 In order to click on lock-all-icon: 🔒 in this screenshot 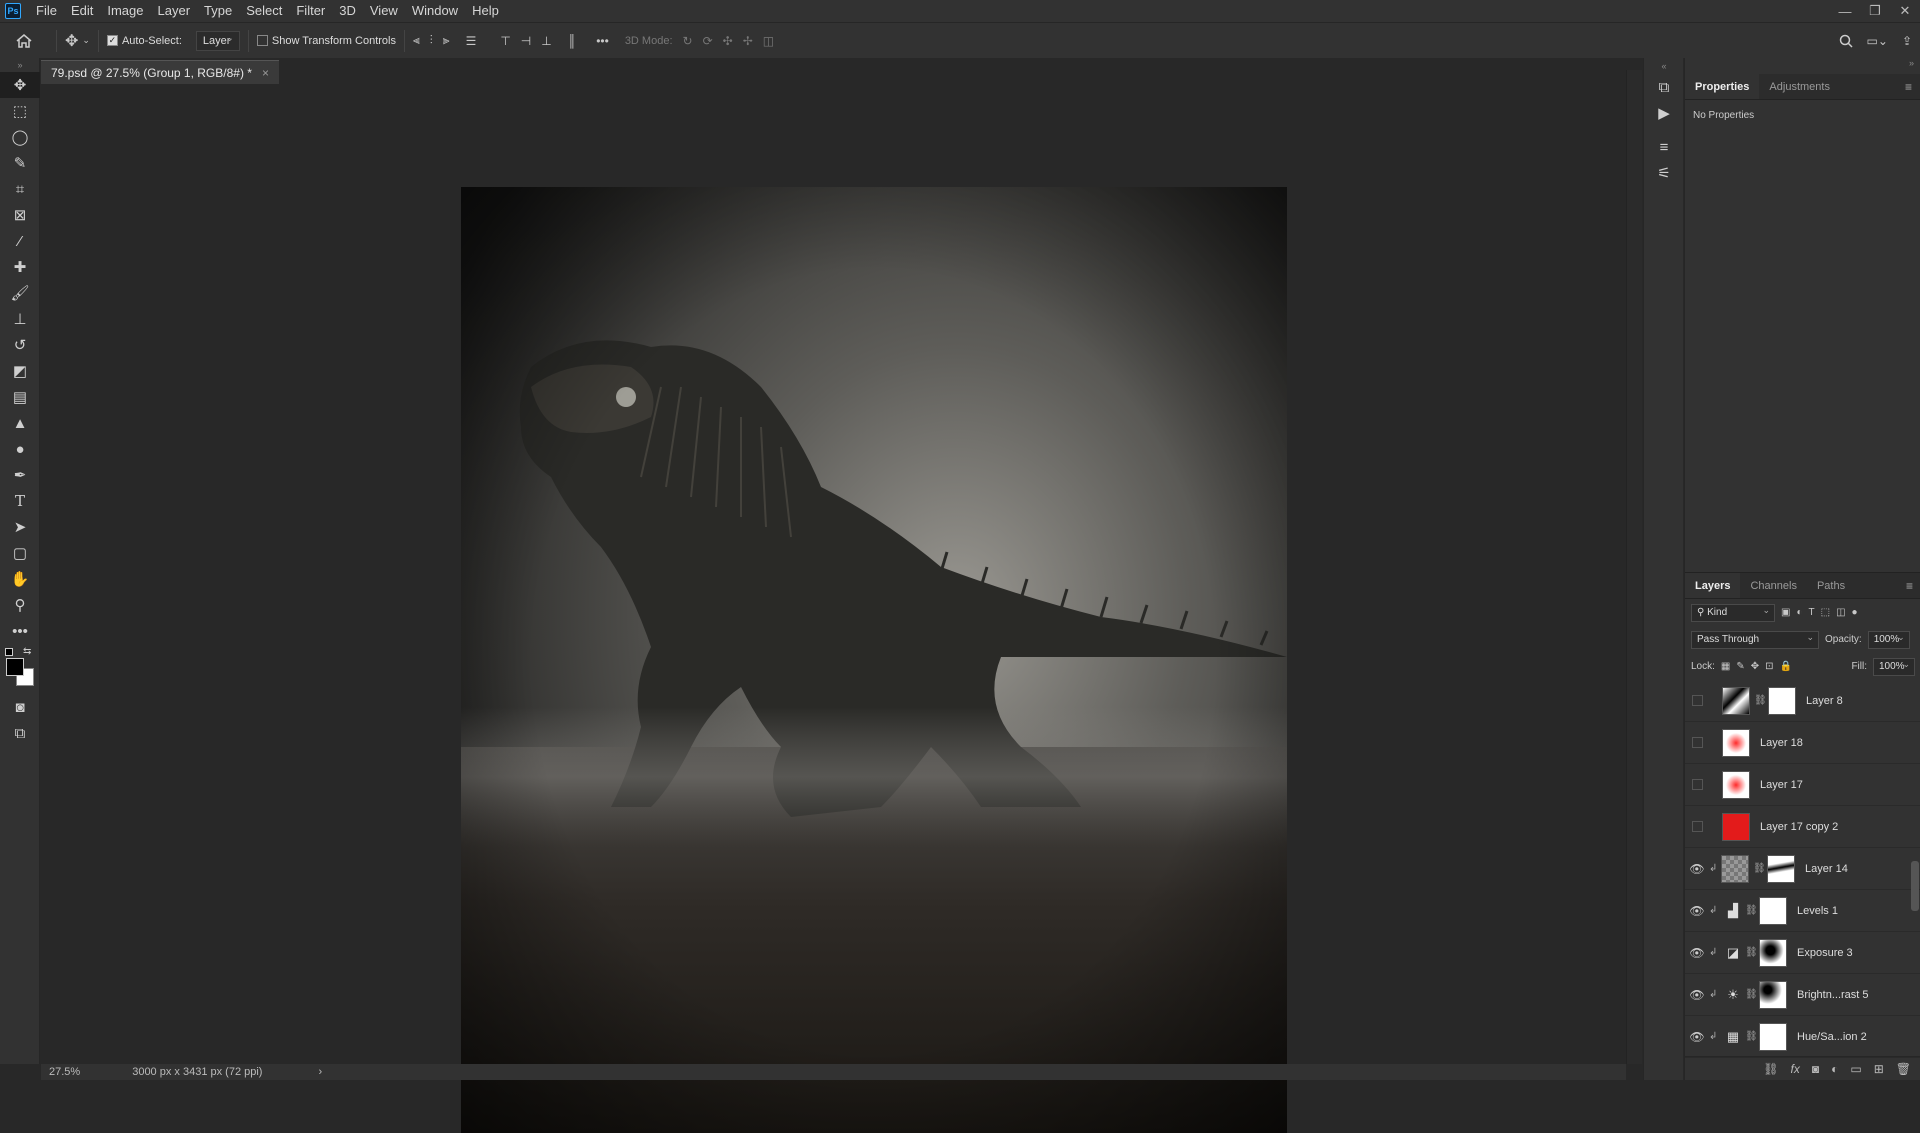, I will do `click(1786, 666)`.